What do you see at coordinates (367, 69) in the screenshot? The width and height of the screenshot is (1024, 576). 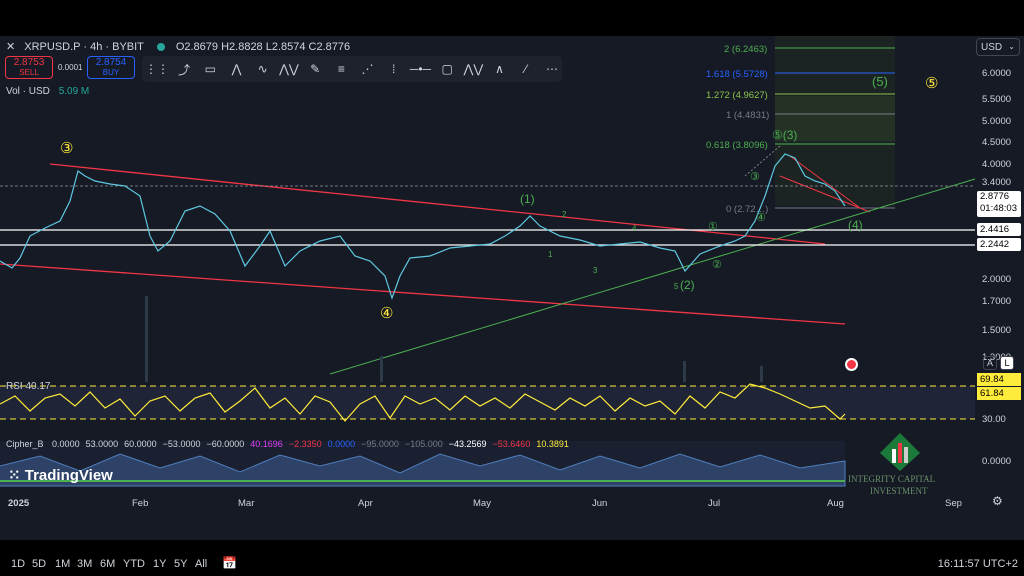 I see `elliott-wave-icon: ⋰` at bounding box center [367, 69].